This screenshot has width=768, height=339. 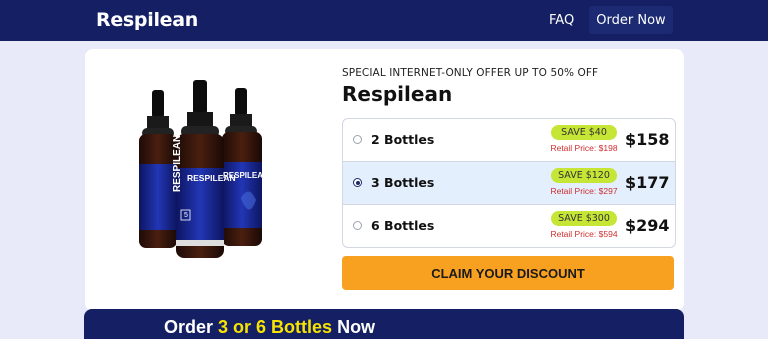 I want to click on order-banner: Order 3 or 6 Bottles Now, so click(x=384, y=324).